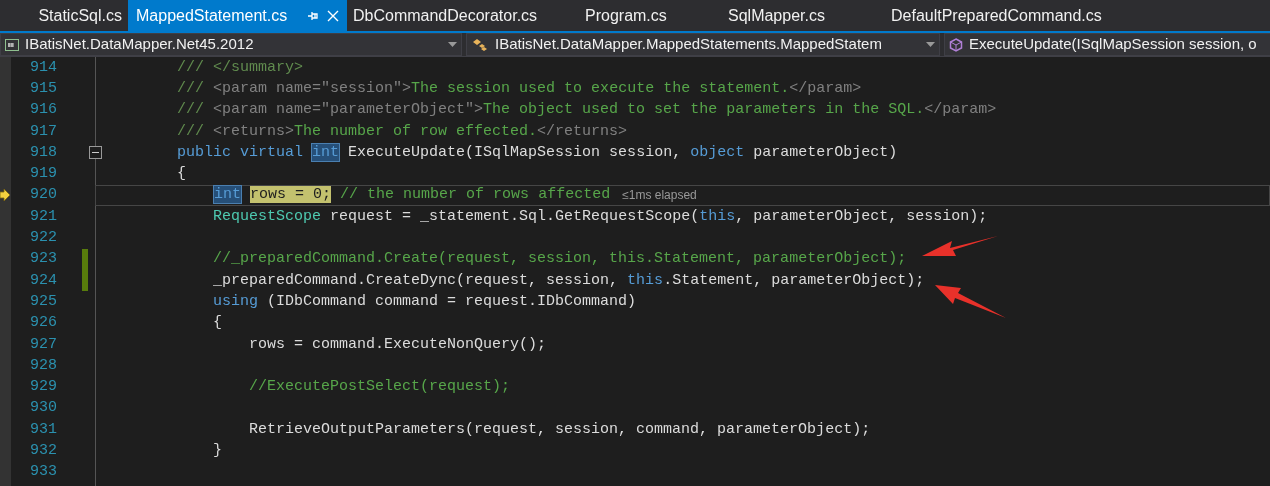  What do you see at coordinates (12, 44) in the screenshot?
I see `project-icon` at bounding box center [12, 44].